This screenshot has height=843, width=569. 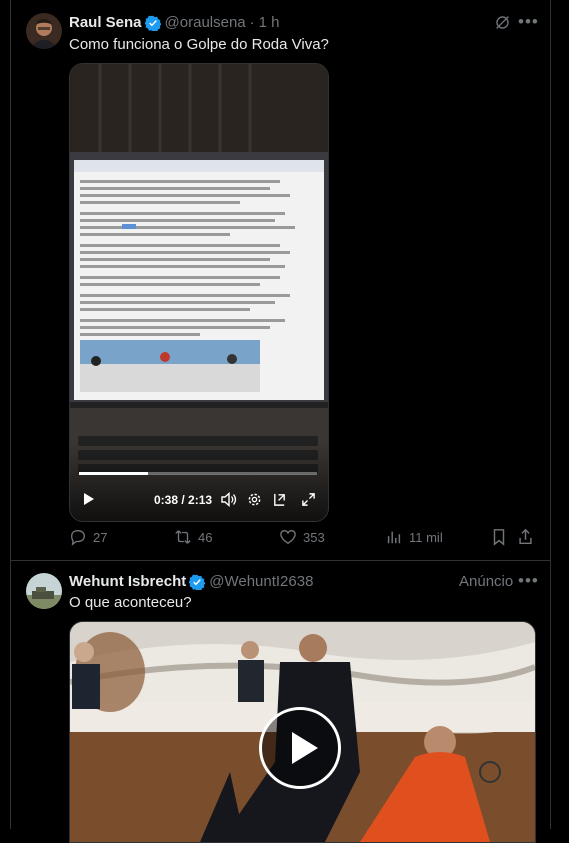 I want to click on view-count: 11 mil, so click(x=426, y=537).